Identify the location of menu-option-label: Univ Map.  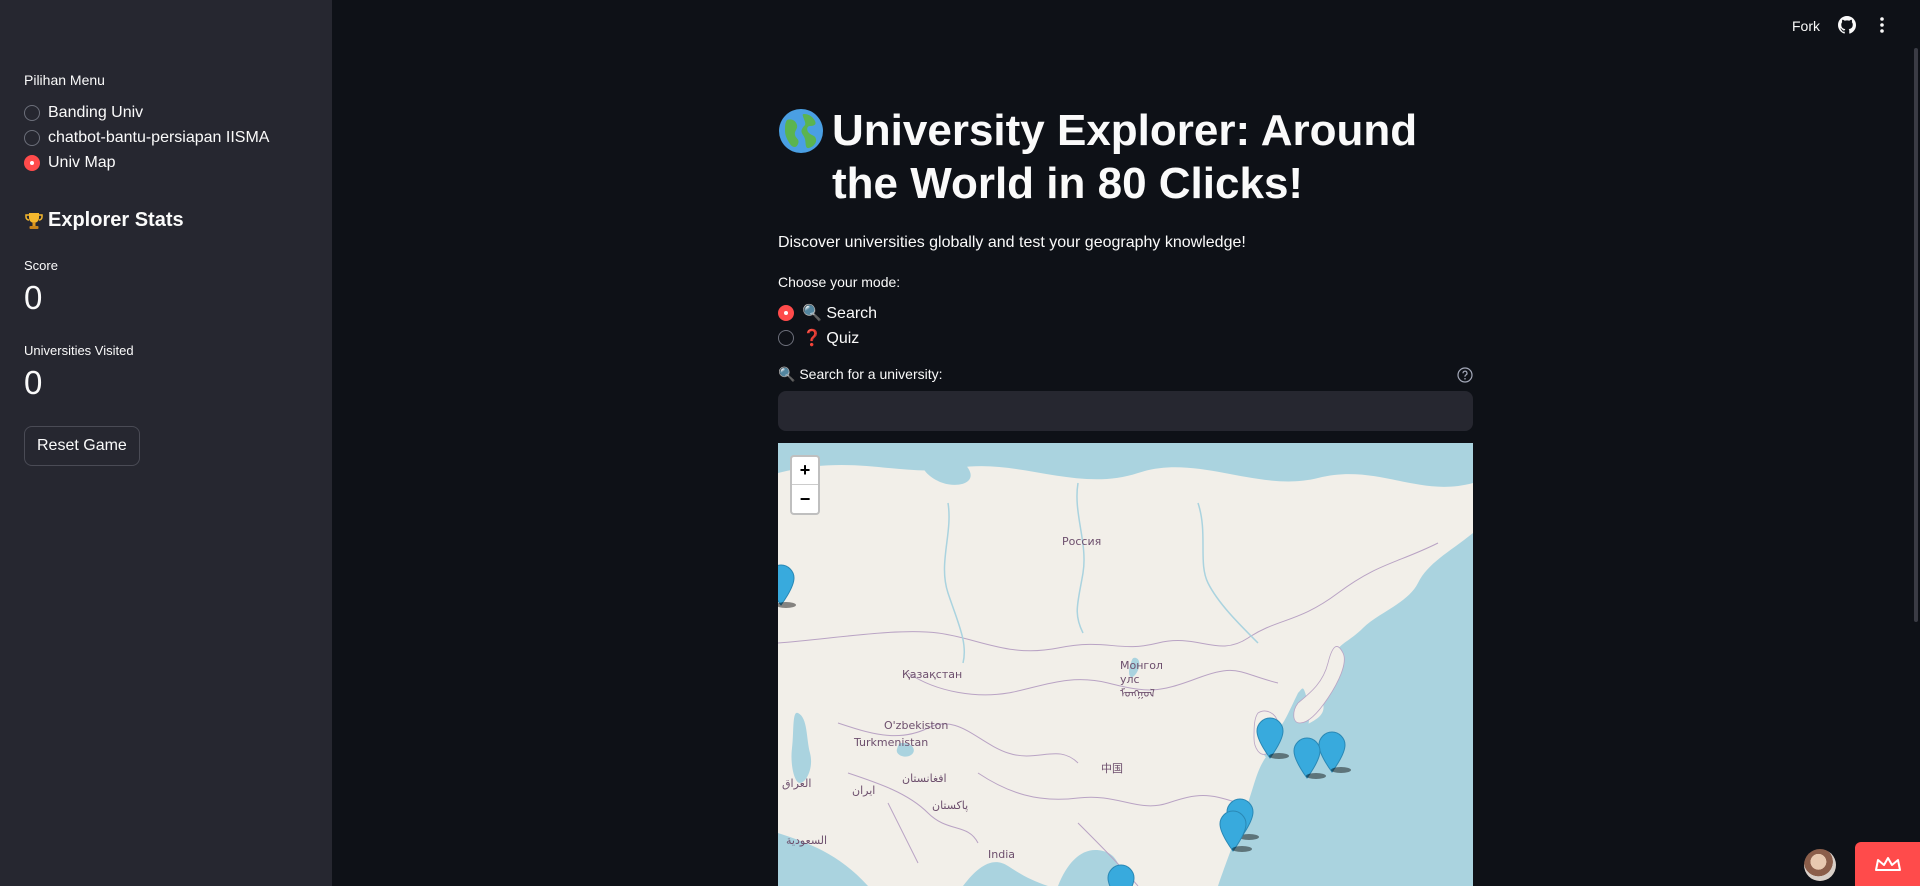
(82, 162).